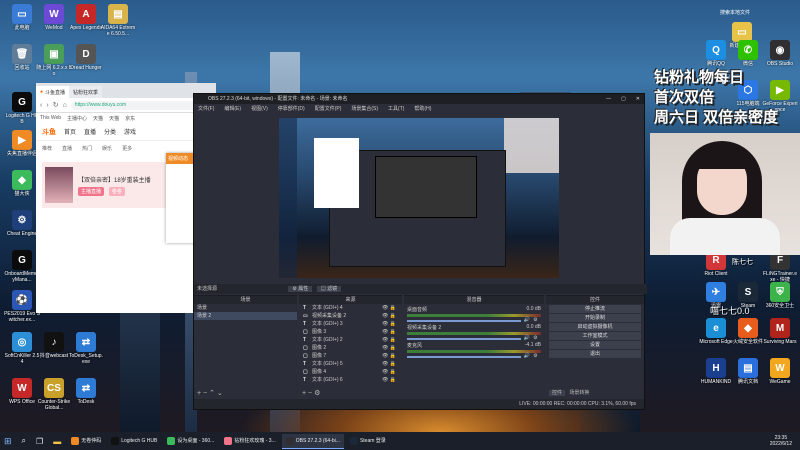  Describe the element at coordinates (623, 99) in the screenshot. I see `maximize-icon: ▢` at that location.